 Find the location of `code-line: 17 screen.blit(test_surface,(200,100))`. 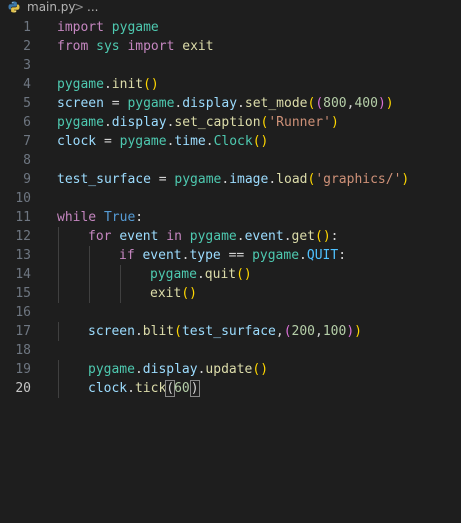

code-line: 17 screen.blit(test_surface,(200,100)) is located at coordinates (230, 331).